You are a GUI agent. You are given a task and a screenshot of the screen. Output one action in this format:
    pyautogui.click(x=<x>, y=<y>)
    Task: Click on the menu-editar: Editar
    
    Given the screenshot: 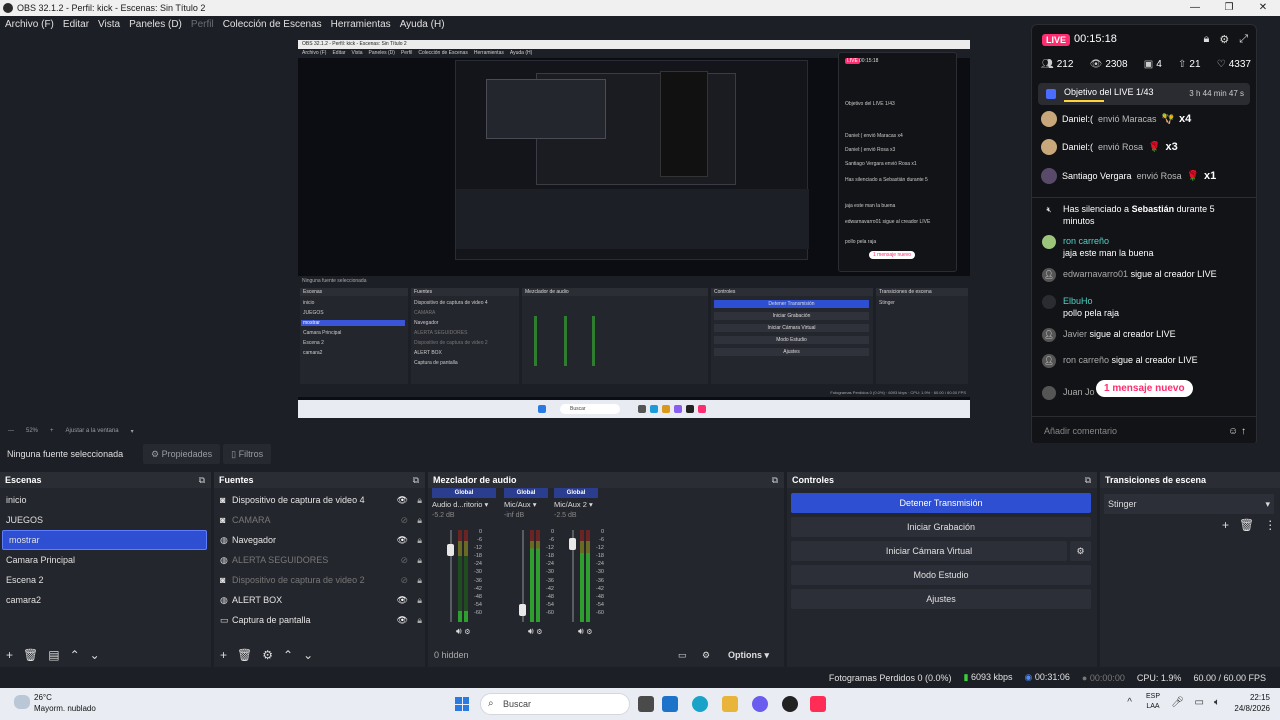 What is the action you would take?
    pyautogui.click(x=76, y=24)
    